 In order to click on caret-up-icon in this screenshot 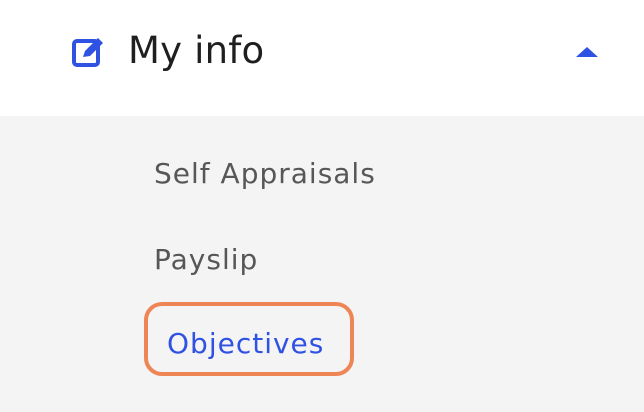, I will do `click(587, 52)`.